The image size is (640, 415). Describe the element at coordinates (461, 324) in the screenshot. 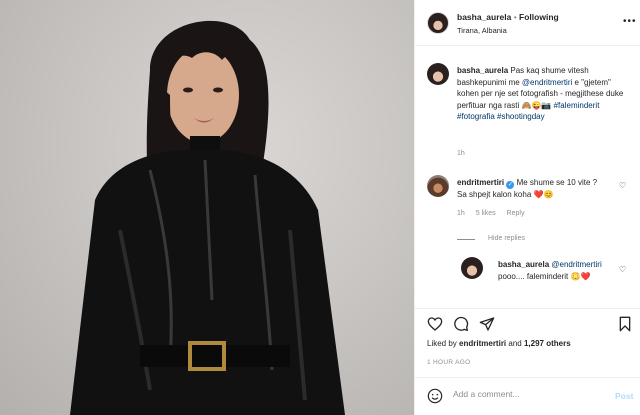

I see `comment-bubble-icon` at that location.